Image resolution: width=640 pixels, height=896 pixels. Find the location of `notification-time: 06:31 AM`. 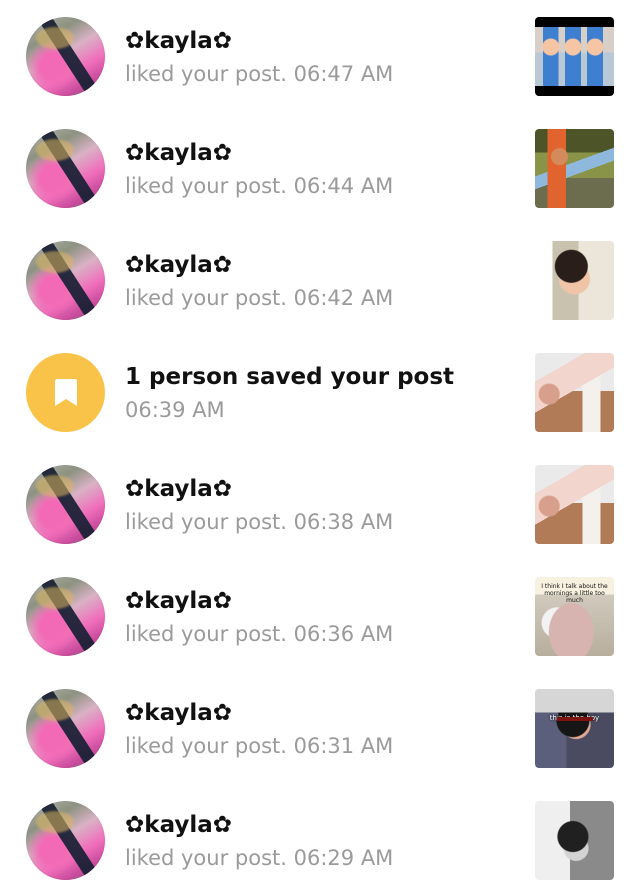

notification-time: 06:31 AM is located at coordinates (343, 746).